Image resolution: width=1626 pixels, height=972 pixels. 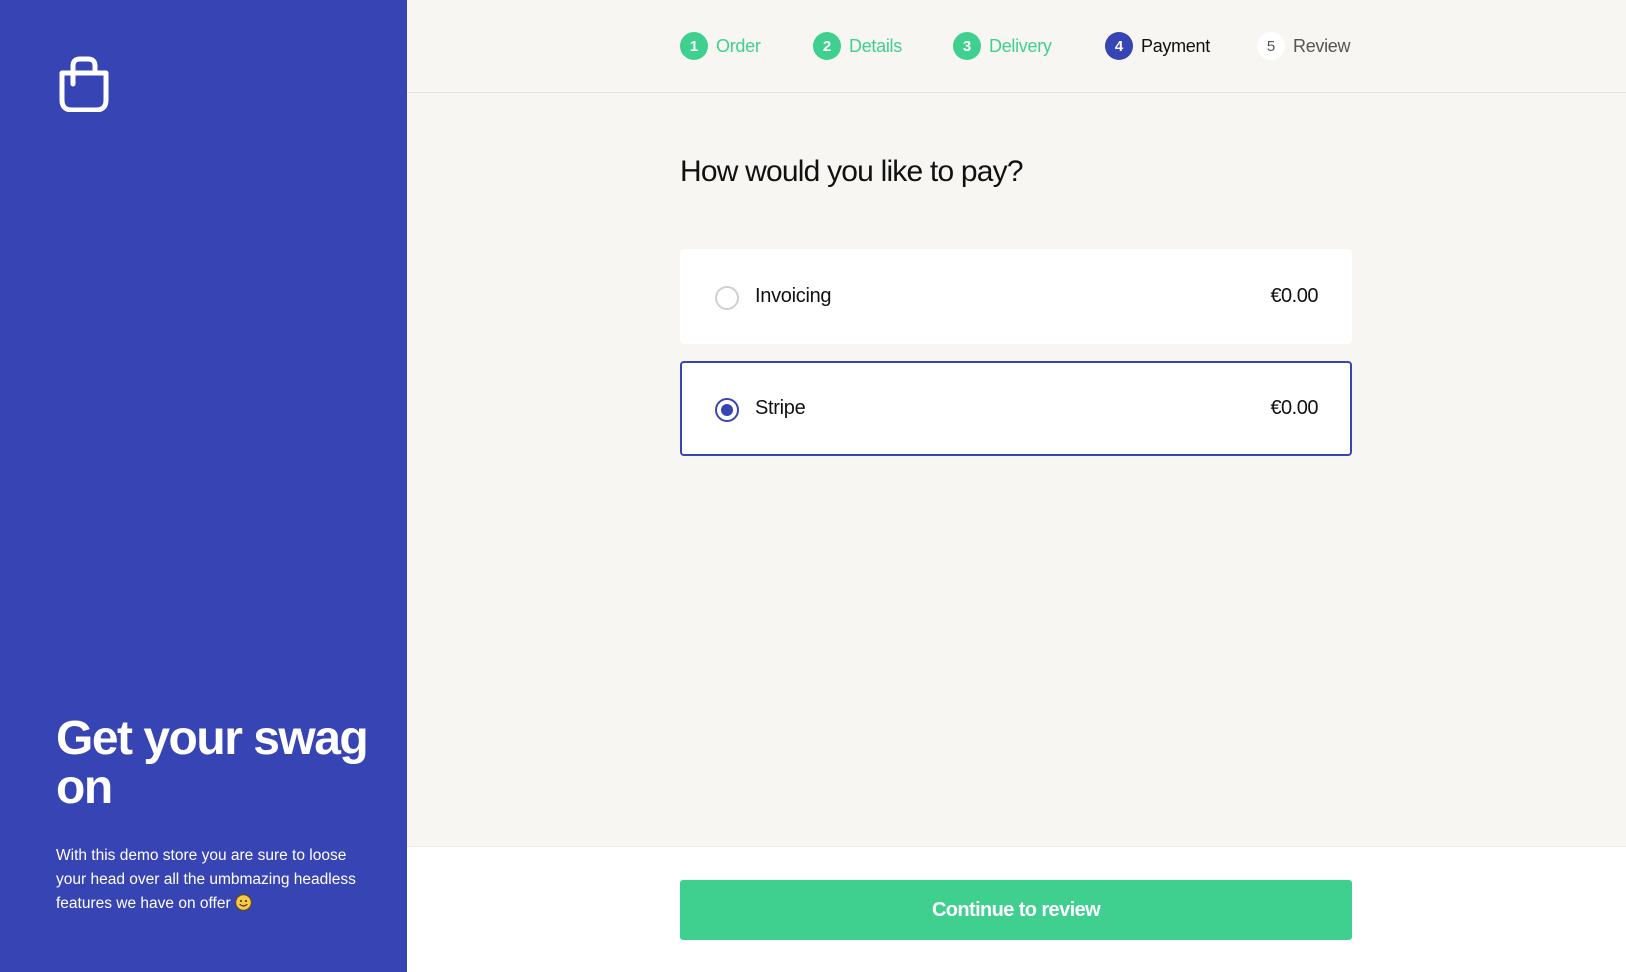 I want to click on step-number: 3, so click(x=967, y=46).